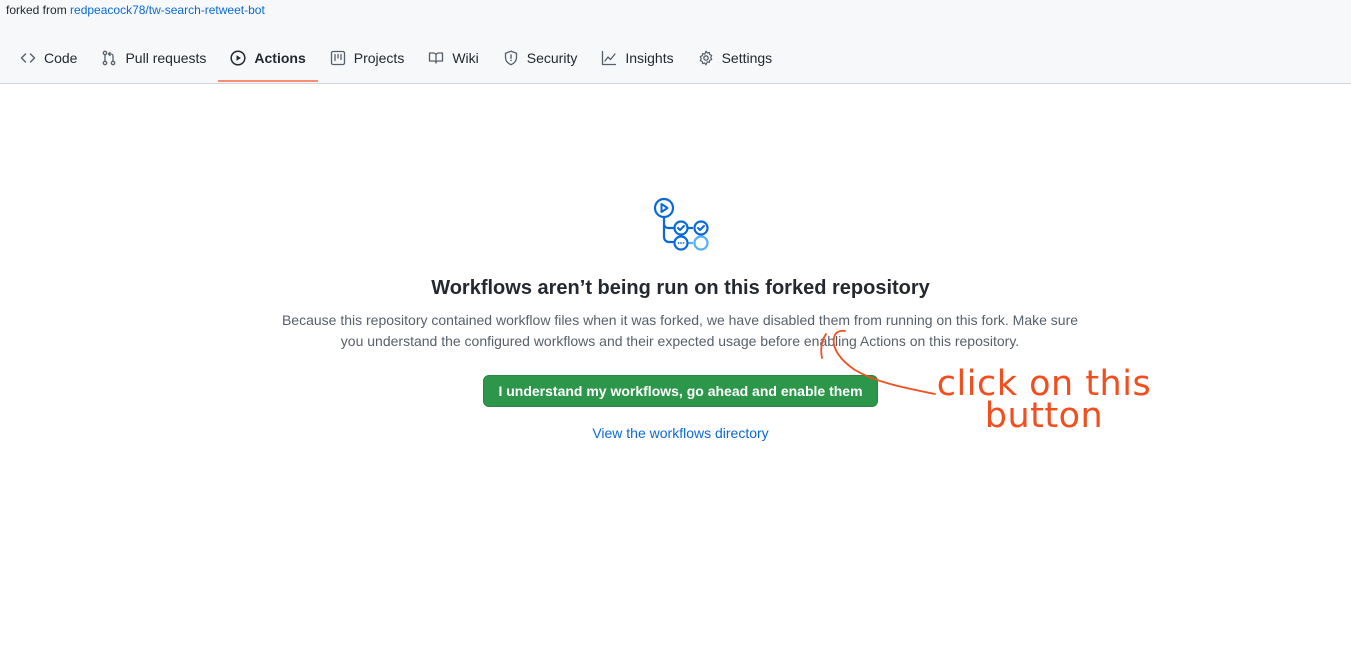 Image resolution: width=1351 pixels, height=656 pixels. What do you see at coordinates (649, 58) in the screenshot?
I see `tab-insights-label: Insights` at bounding box center [649, 58].